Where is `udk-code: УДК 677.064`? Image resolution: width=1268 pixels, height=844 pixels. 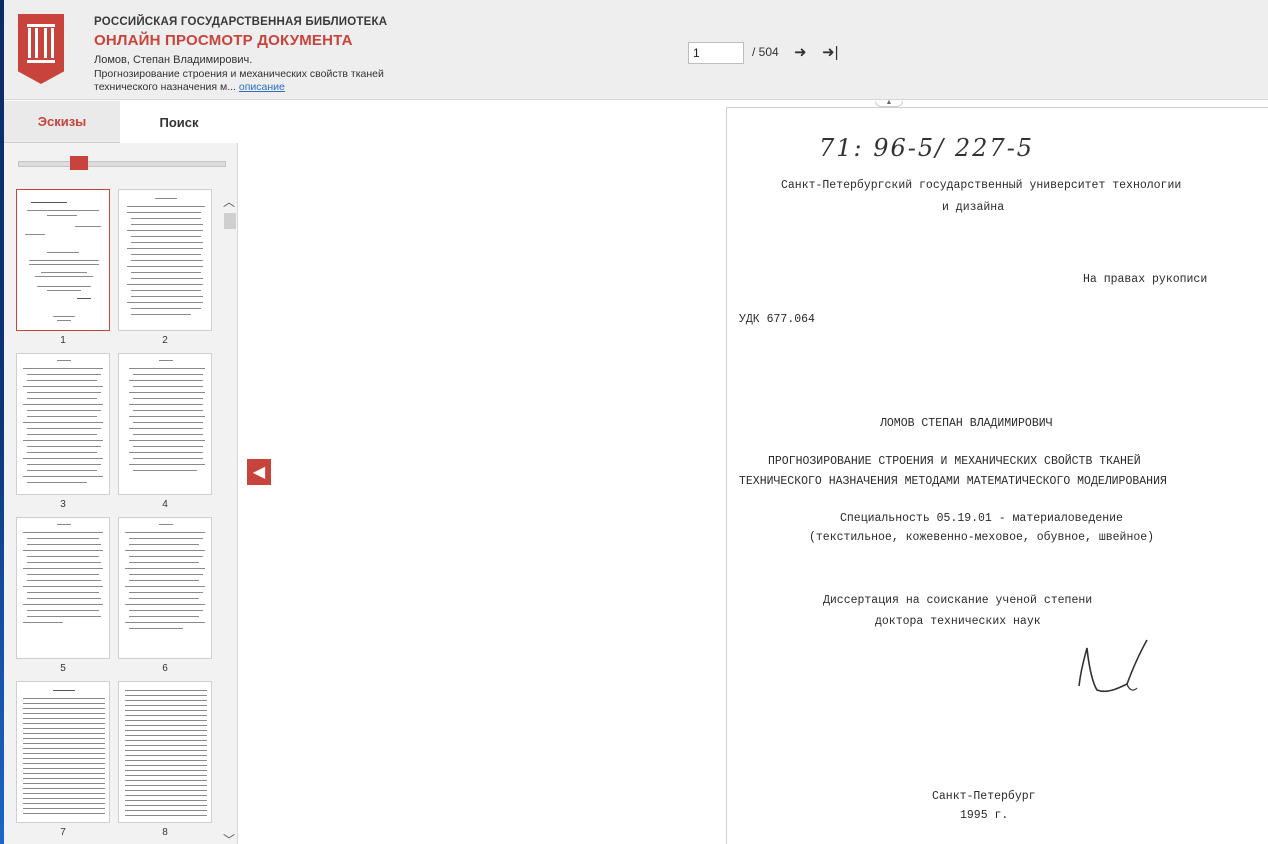 udk-code: УДК 677.064 is located at coordinates (777, 319).